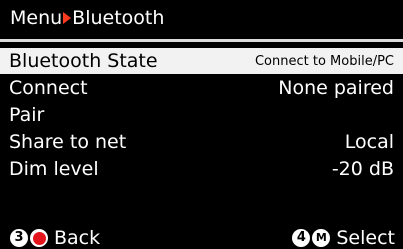 This screenshot has width=403, height=249. I want to click on menu-item-connect: Connect None paired, so click(201, 88).